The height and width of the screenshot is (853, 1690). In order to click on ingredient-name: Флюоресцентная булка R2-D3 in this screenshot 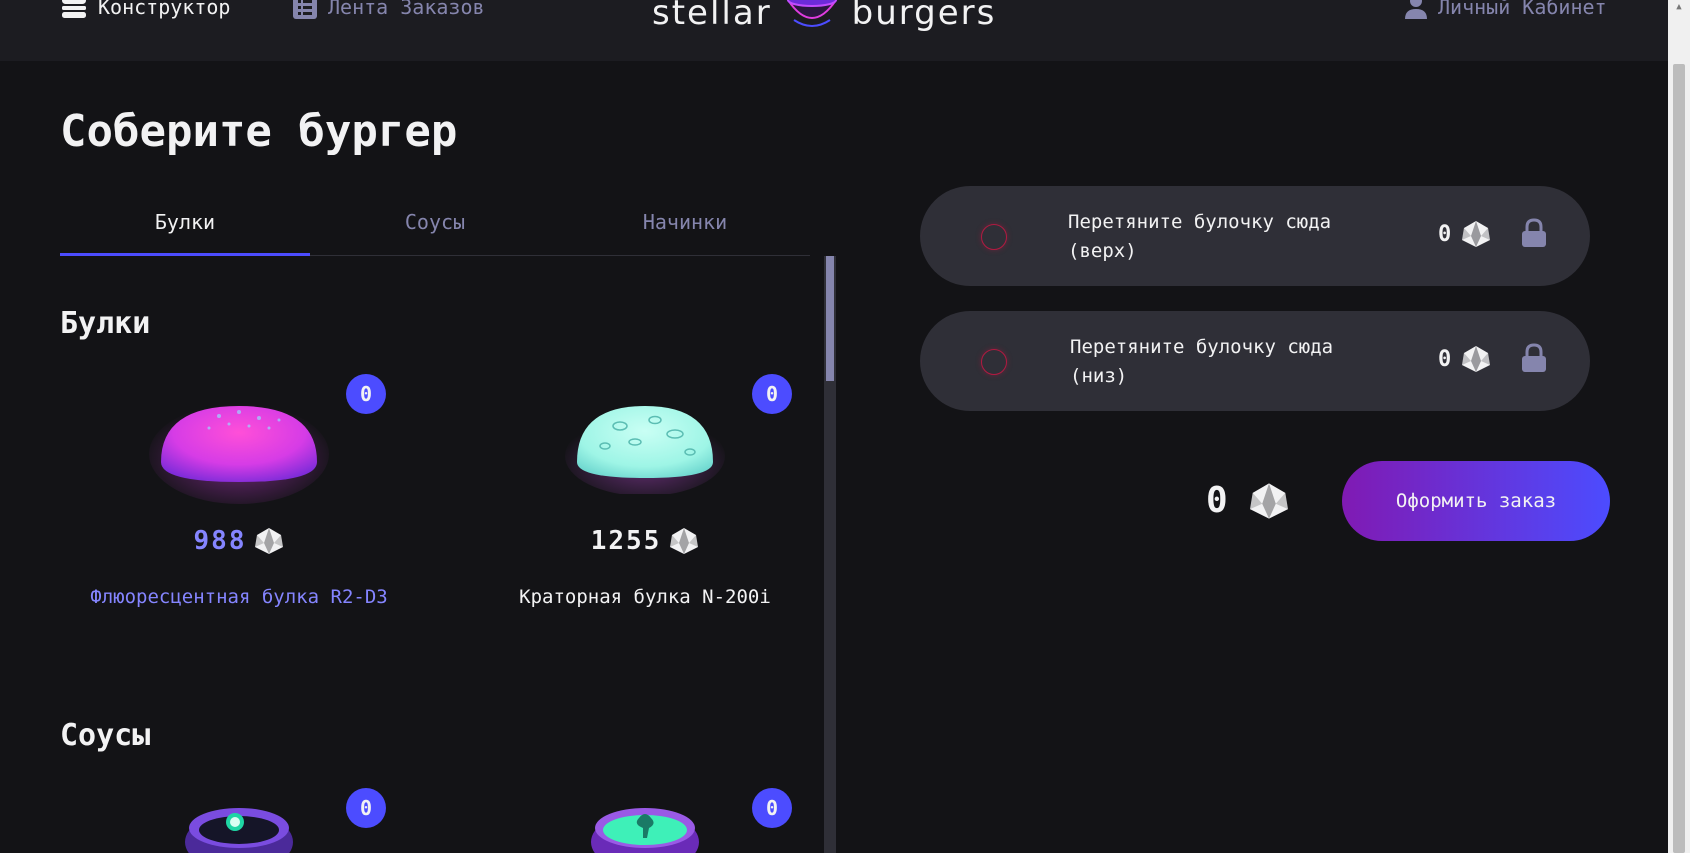, I will do `click(239, 597)`.